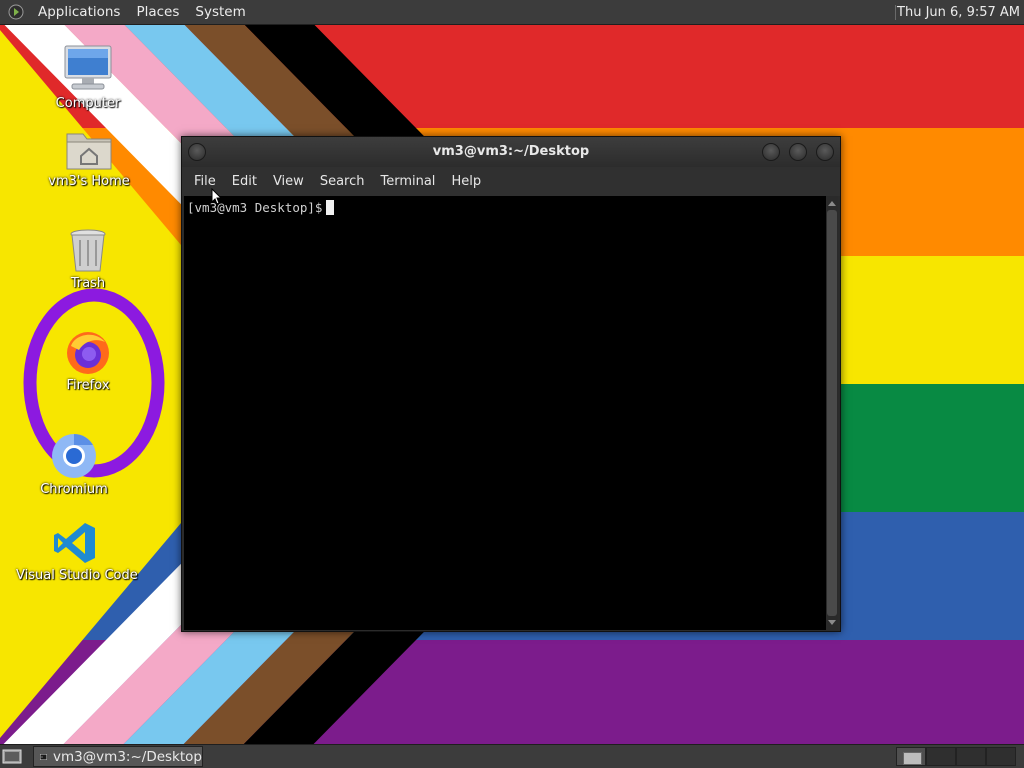 The width and height of the screenshot is (1024, 768). Describe the element at coordinates (89, 181) in the screenshot. I see `desktop-icon-label: vm3's Home` at that location.